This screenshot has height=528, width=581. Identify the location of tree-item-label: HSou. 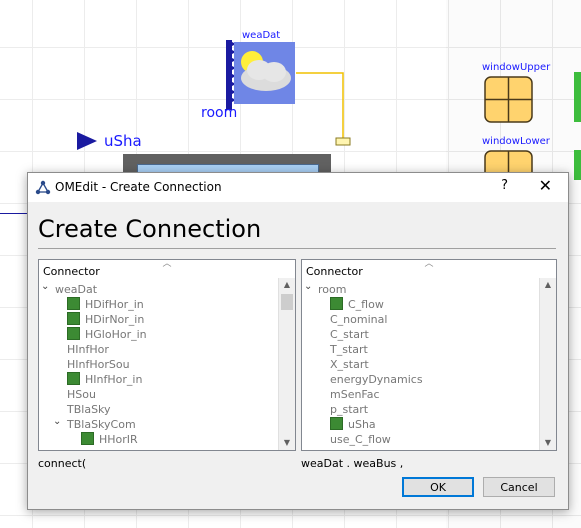
(81, 394).